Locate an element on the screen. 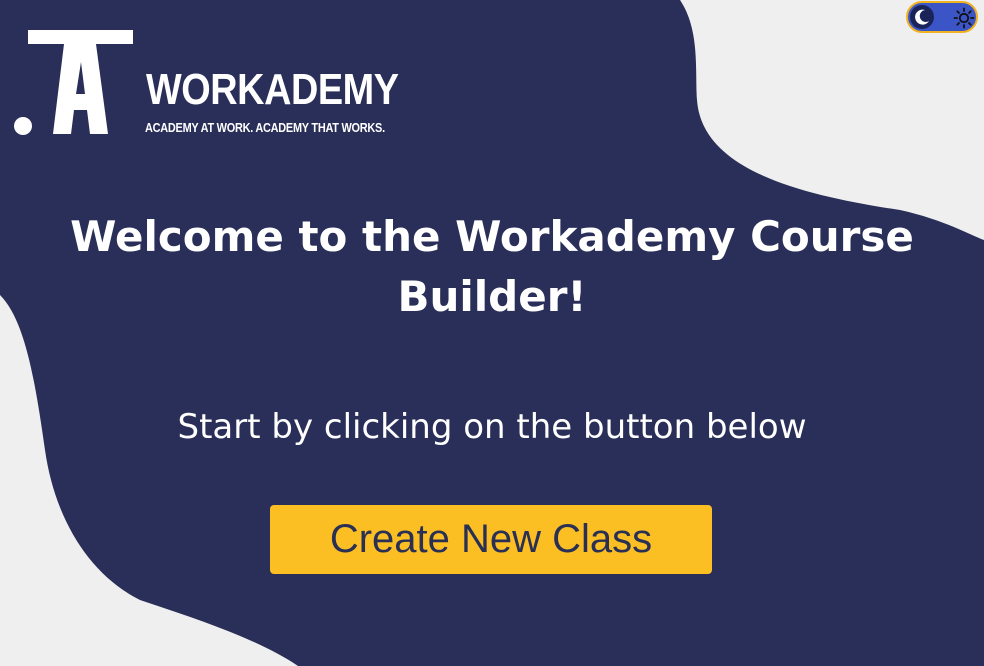  page-subtitle: Start by clicking on the button below is located at coordinates (492, 427).